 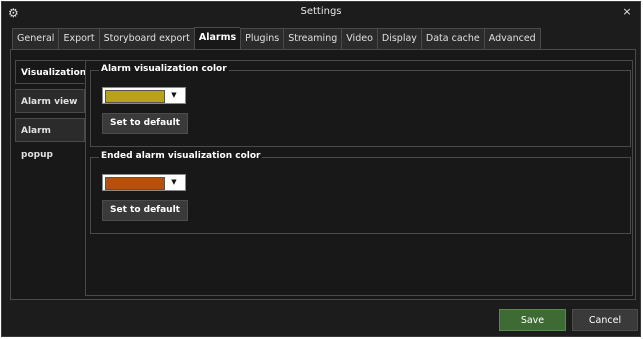 I want to click on title-bar: ⚙ Settings ×, so click(x=321, y=13).